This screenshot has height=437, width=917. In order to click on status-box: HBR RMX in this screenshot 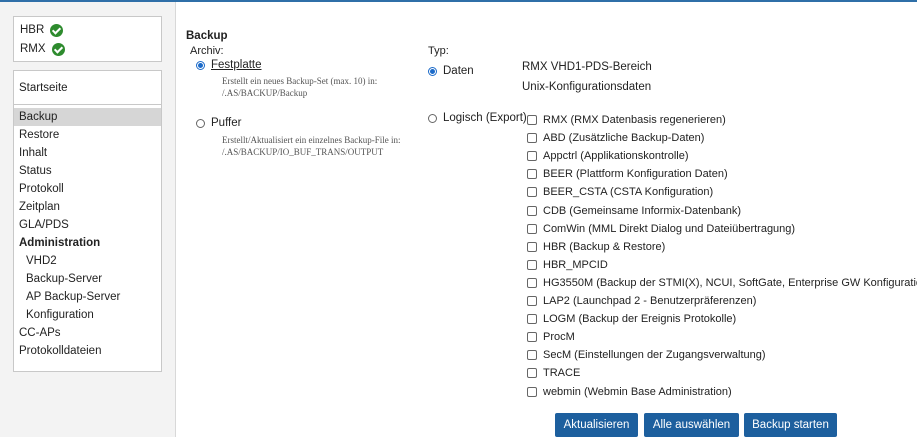, I will do `click(87, 39)`.